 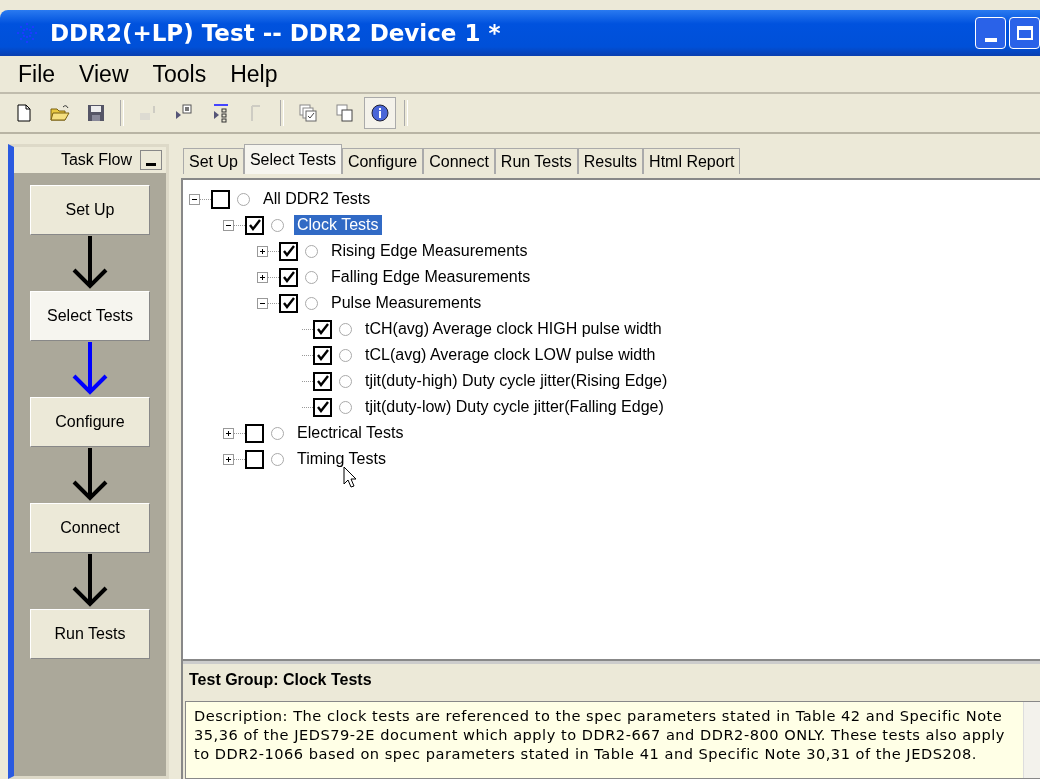 What do you see at coordinates (536, 161) in the screenshot?
I see `tab: Run Tests` at bounding box center [536, 161].